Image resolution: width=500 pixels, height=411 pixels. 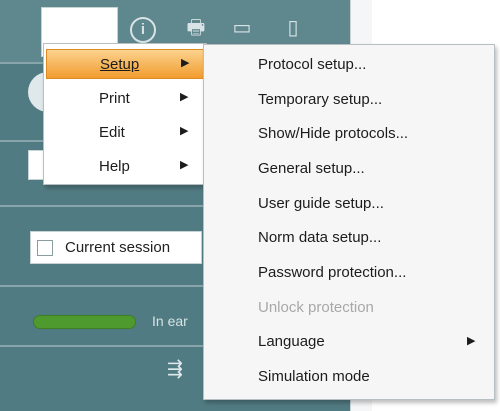 What do you see at coordinates (196, 28) in the screenshot?
I see `printer-icon: 🖶` at bounding box center [196, 28].